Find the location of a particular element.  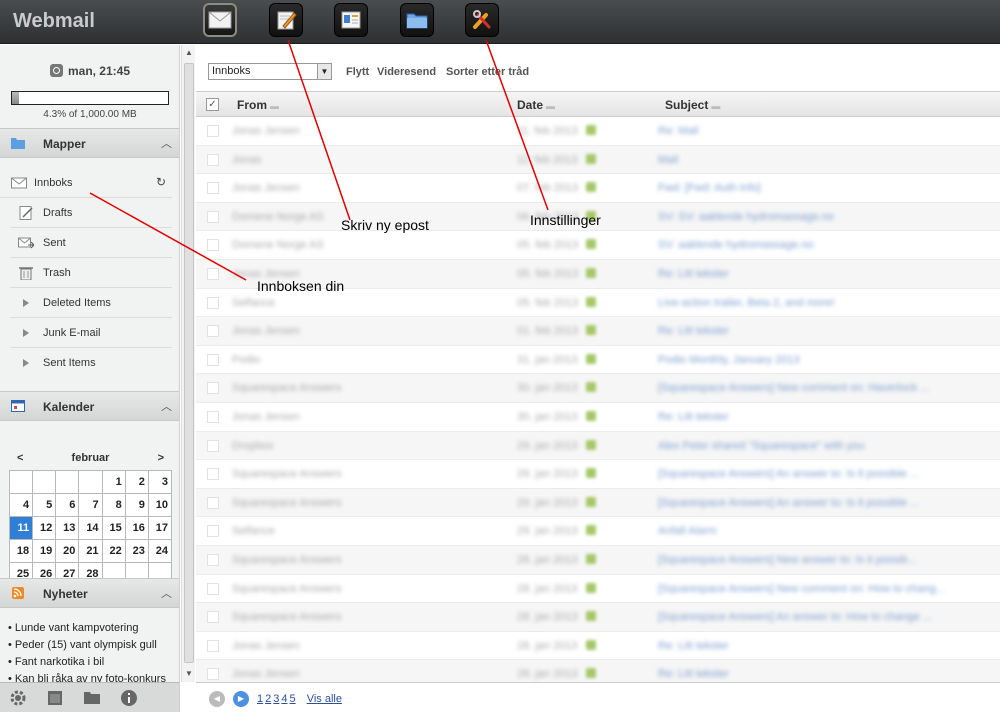

page-link: 2 is located at coordinates (268, 699).